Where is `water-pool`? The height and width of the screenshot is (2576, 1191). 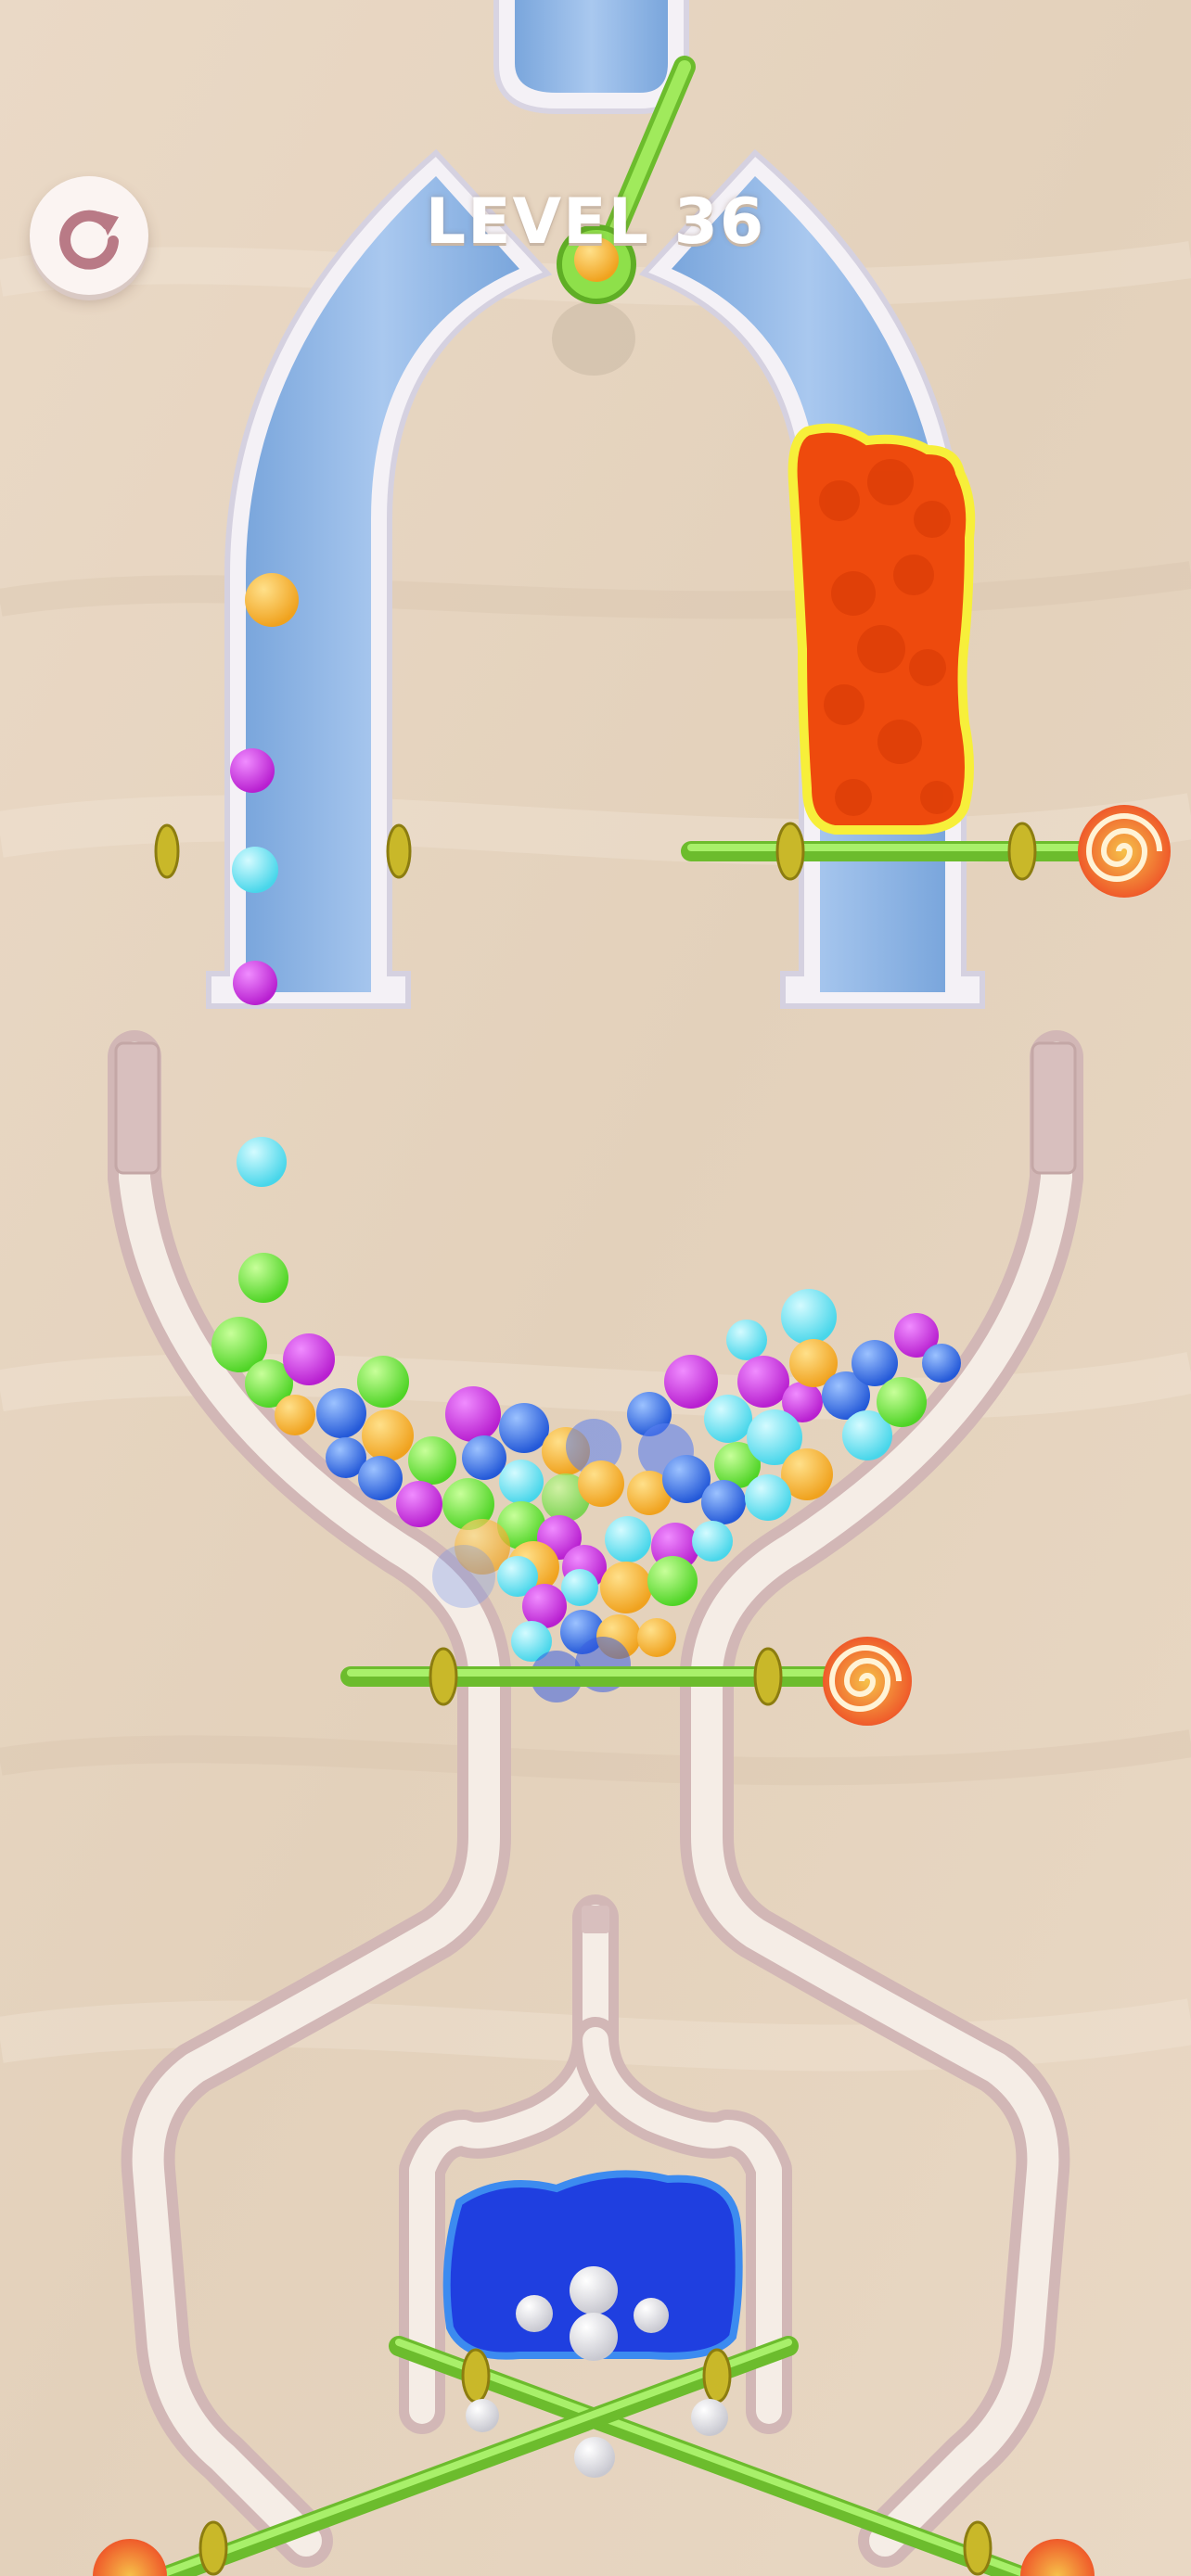 water-pool is located at coordinates (592, 2265).